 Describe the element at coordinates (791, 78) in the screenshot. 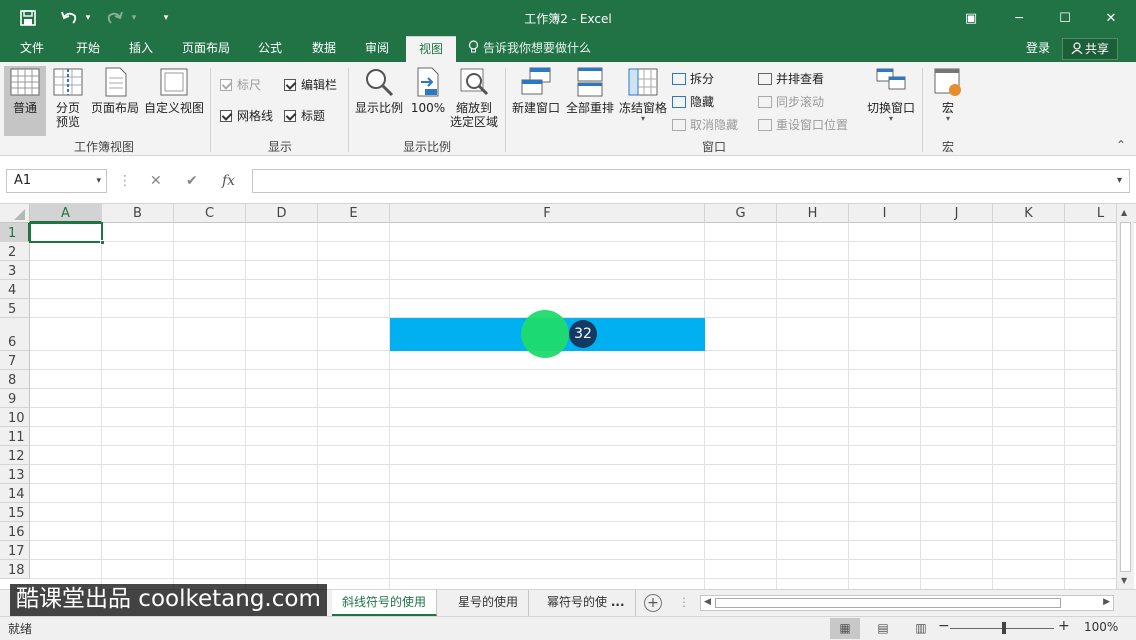

I see `view-side-by-side-button: 并排查看` at that location.